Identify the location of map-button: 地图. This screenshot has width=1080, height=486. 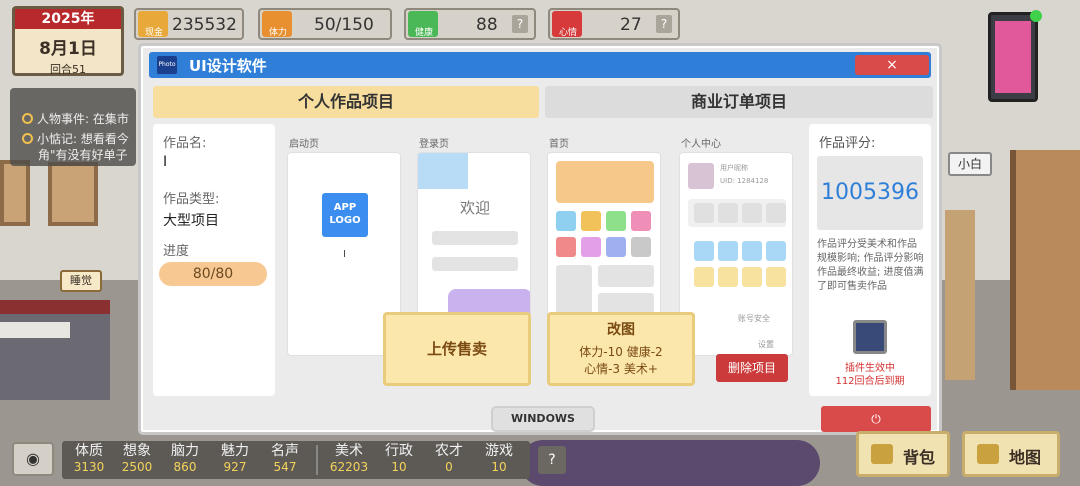
(1011, 454).